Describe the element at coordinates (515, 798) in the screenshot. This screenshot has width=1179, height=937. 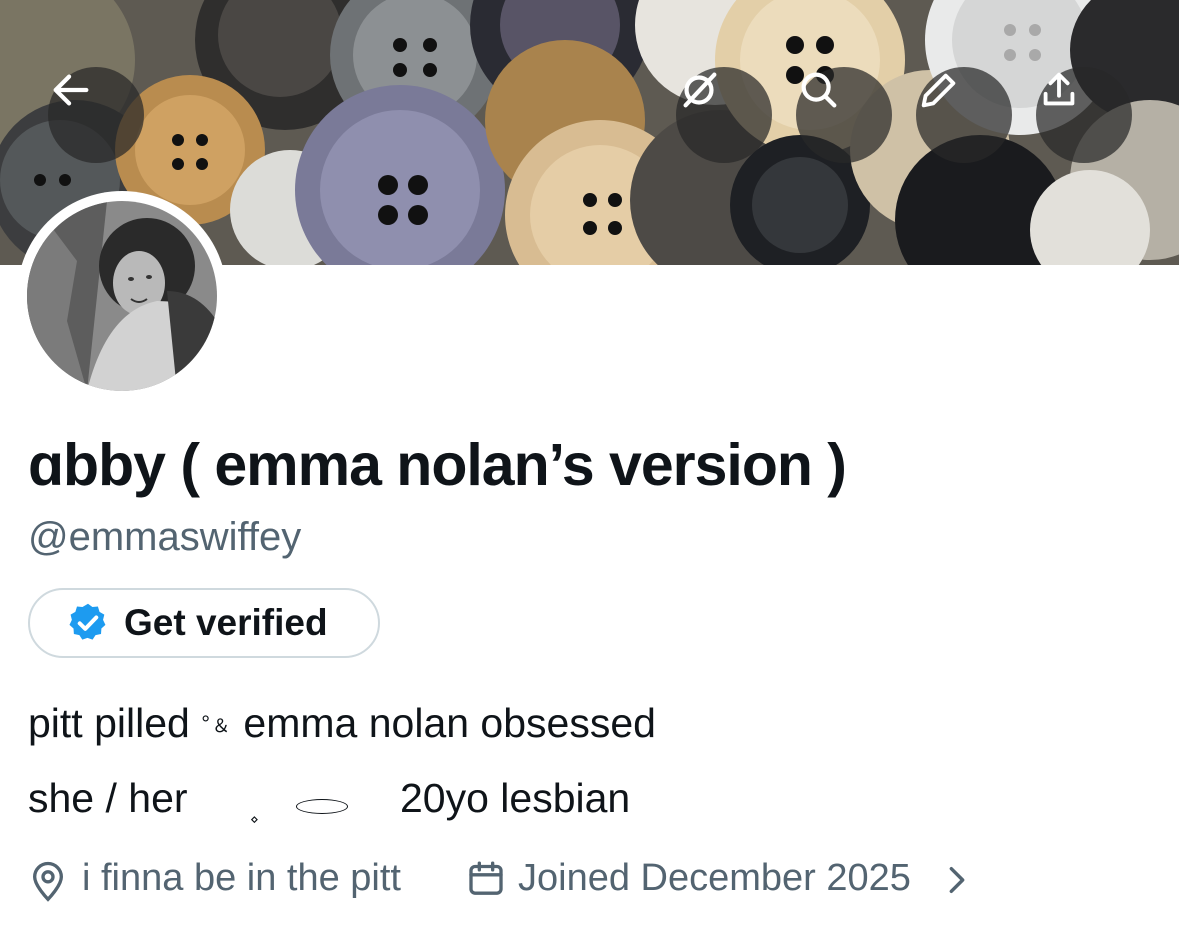
I see `bio-age: 20yo lesbian` at that location.